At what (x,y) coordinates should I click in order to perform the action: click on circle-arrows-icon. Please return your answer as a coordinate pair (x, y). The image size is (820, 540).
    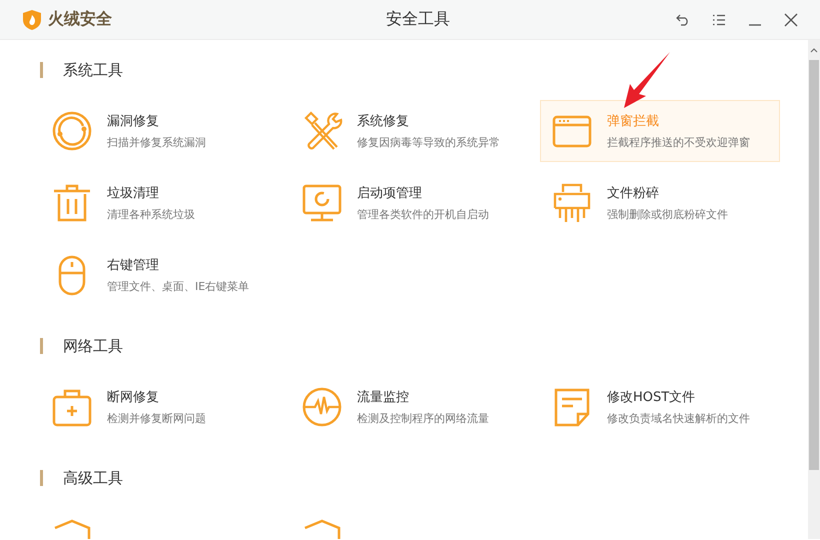
    Looking at the image, I should click on (72, 131).